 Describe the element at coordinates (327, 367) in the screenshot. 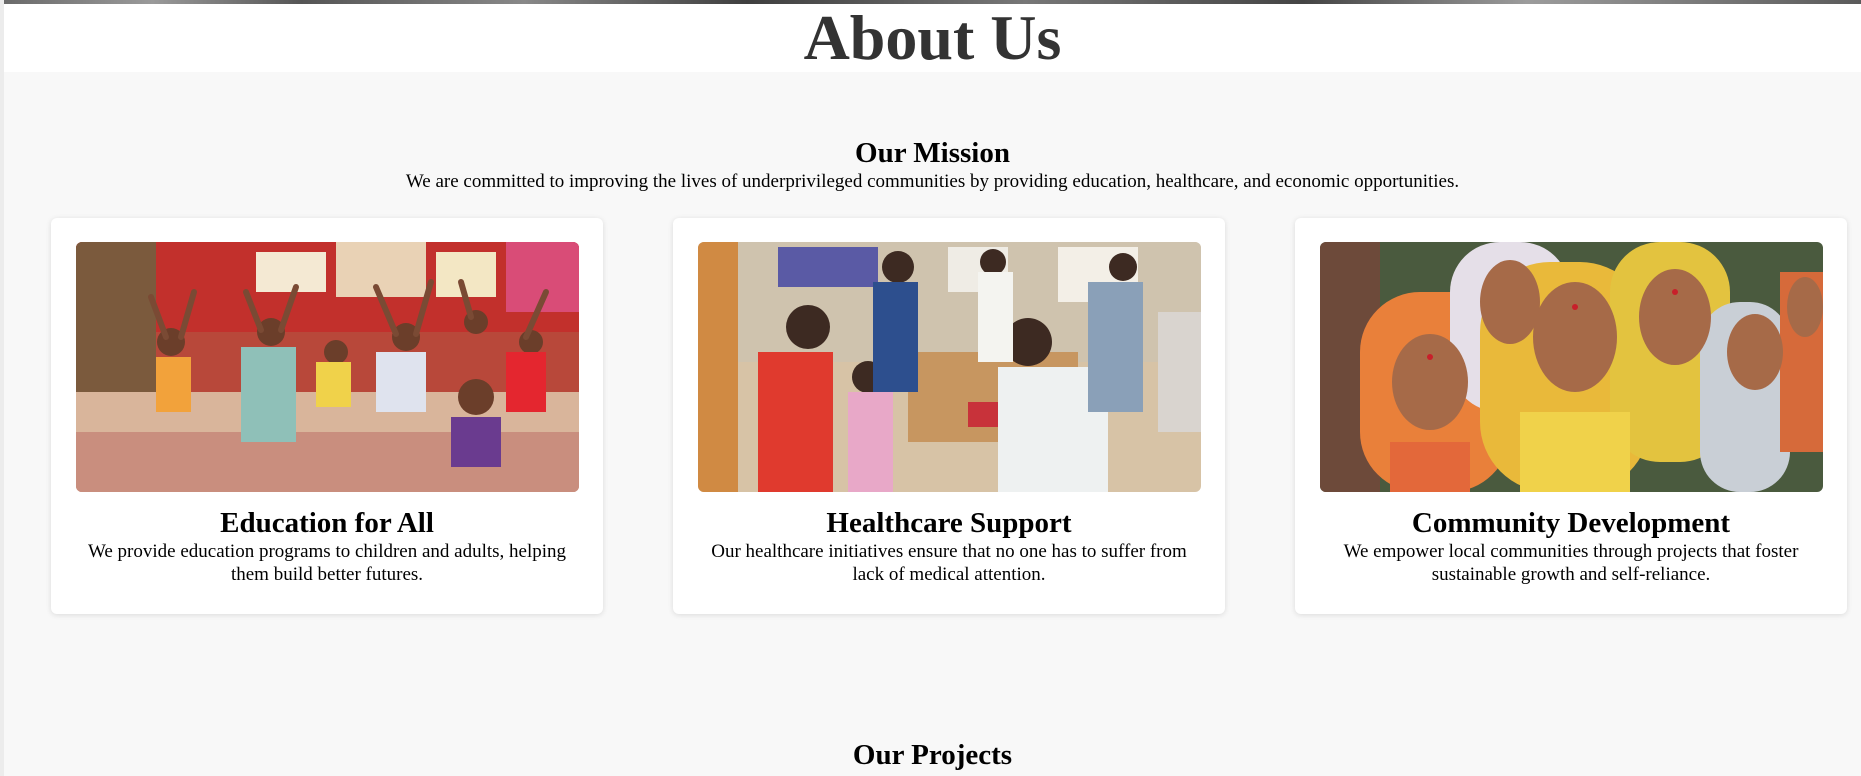

I see `education-photo` at that location.